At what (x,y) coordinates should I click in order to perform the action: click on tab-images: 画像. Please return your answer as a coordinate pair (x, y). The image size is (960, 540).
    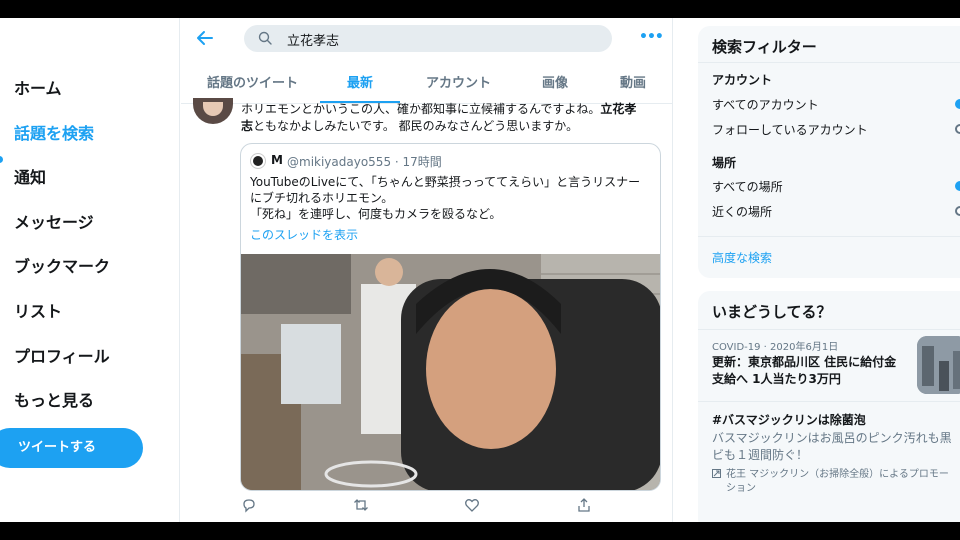
    Looking at the image, I should click on (555, 81).